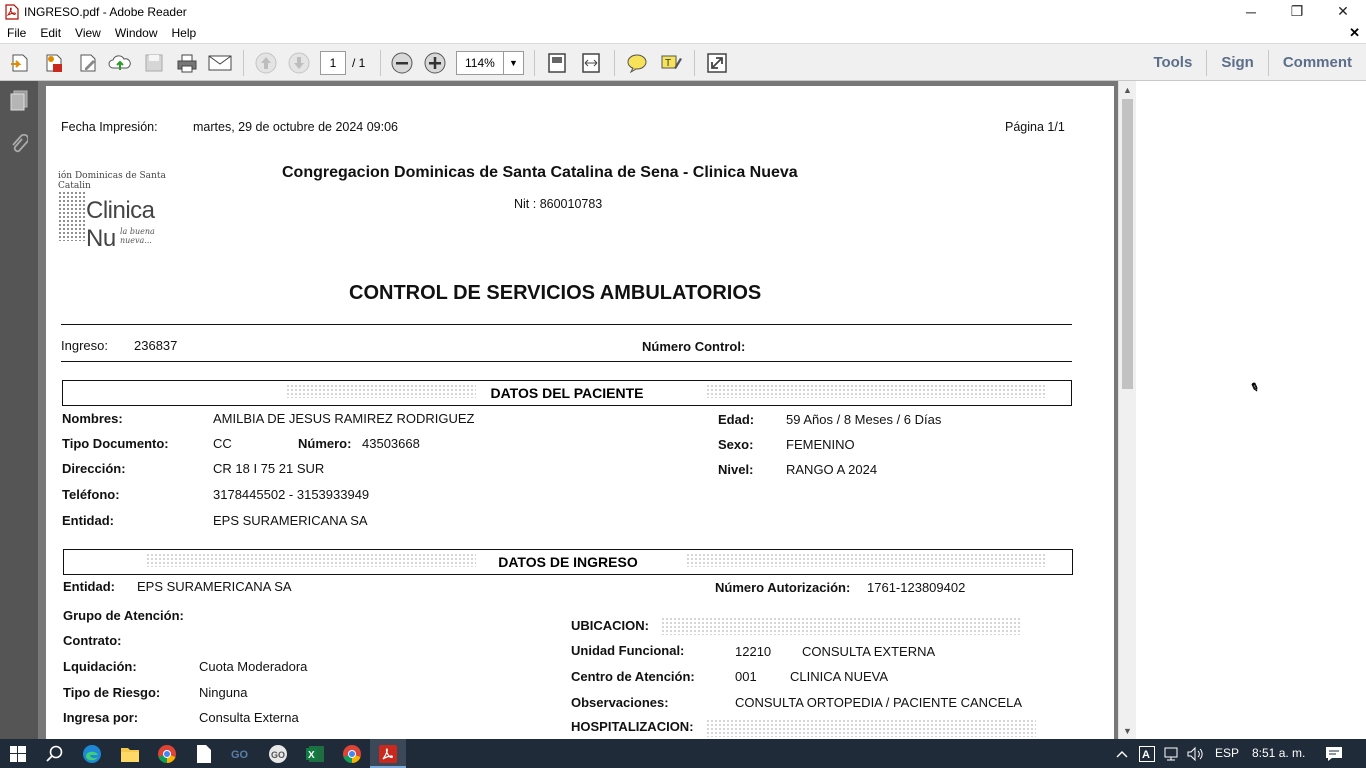  Describe the element at coordinates (101, 717) in the screenshot. I see `ingresa-por-label: Ingresa por:` at that location.